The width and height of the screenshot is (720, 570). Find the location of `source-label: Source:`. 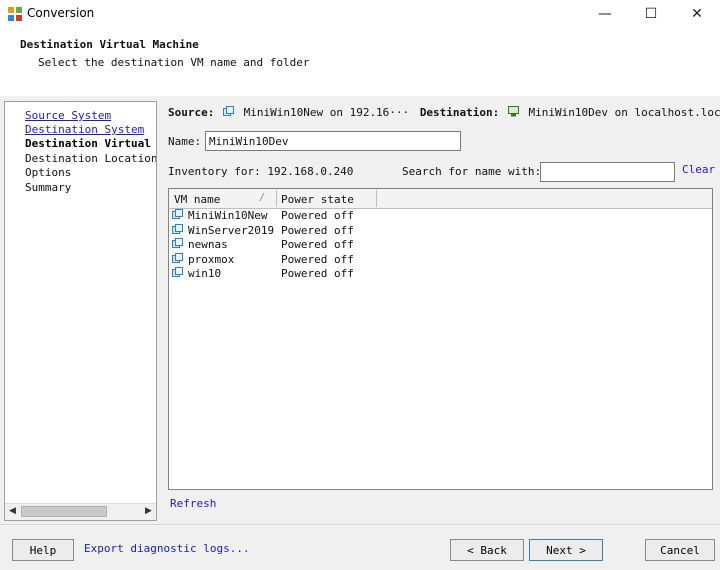

source-label: Source: is located at coordinates (191, 112).